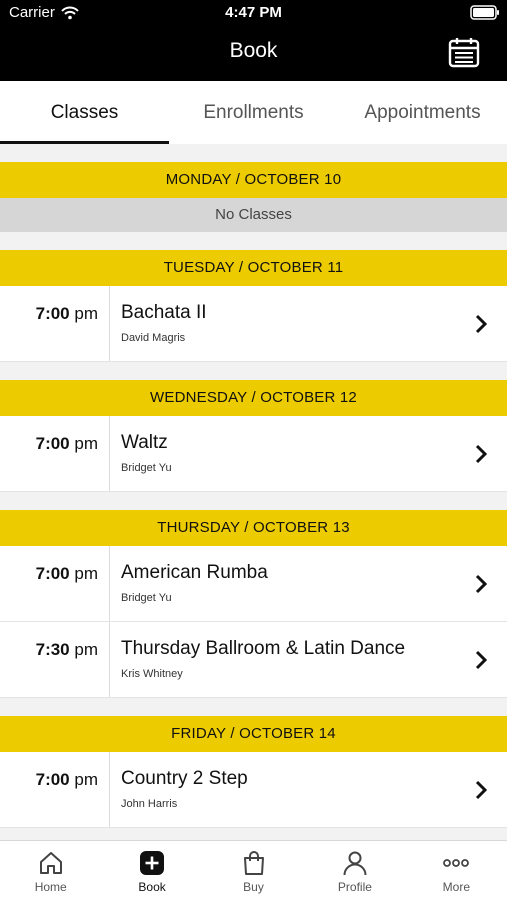  What do you see at coordinates (253, 50) in the screenshot?
I see `page-title: Book` at bounding box center [253, 50].